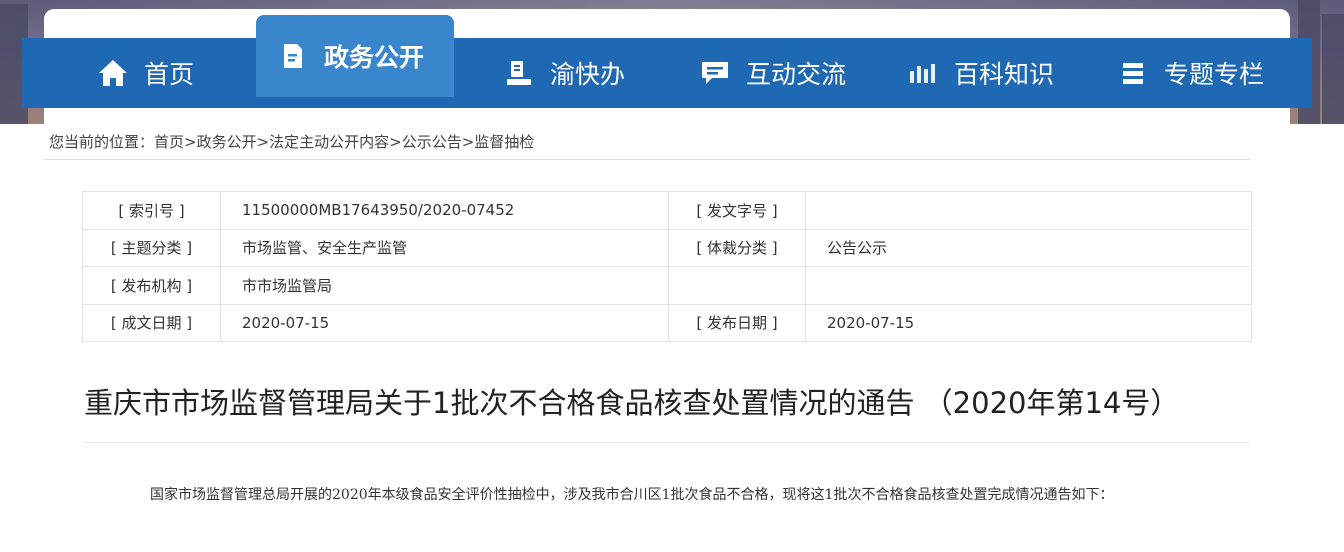  What do you see at coordinates (444, 322) in the screenshot?
I see `written-date-value: 2020-07-15` at bounding box center [444, 322].